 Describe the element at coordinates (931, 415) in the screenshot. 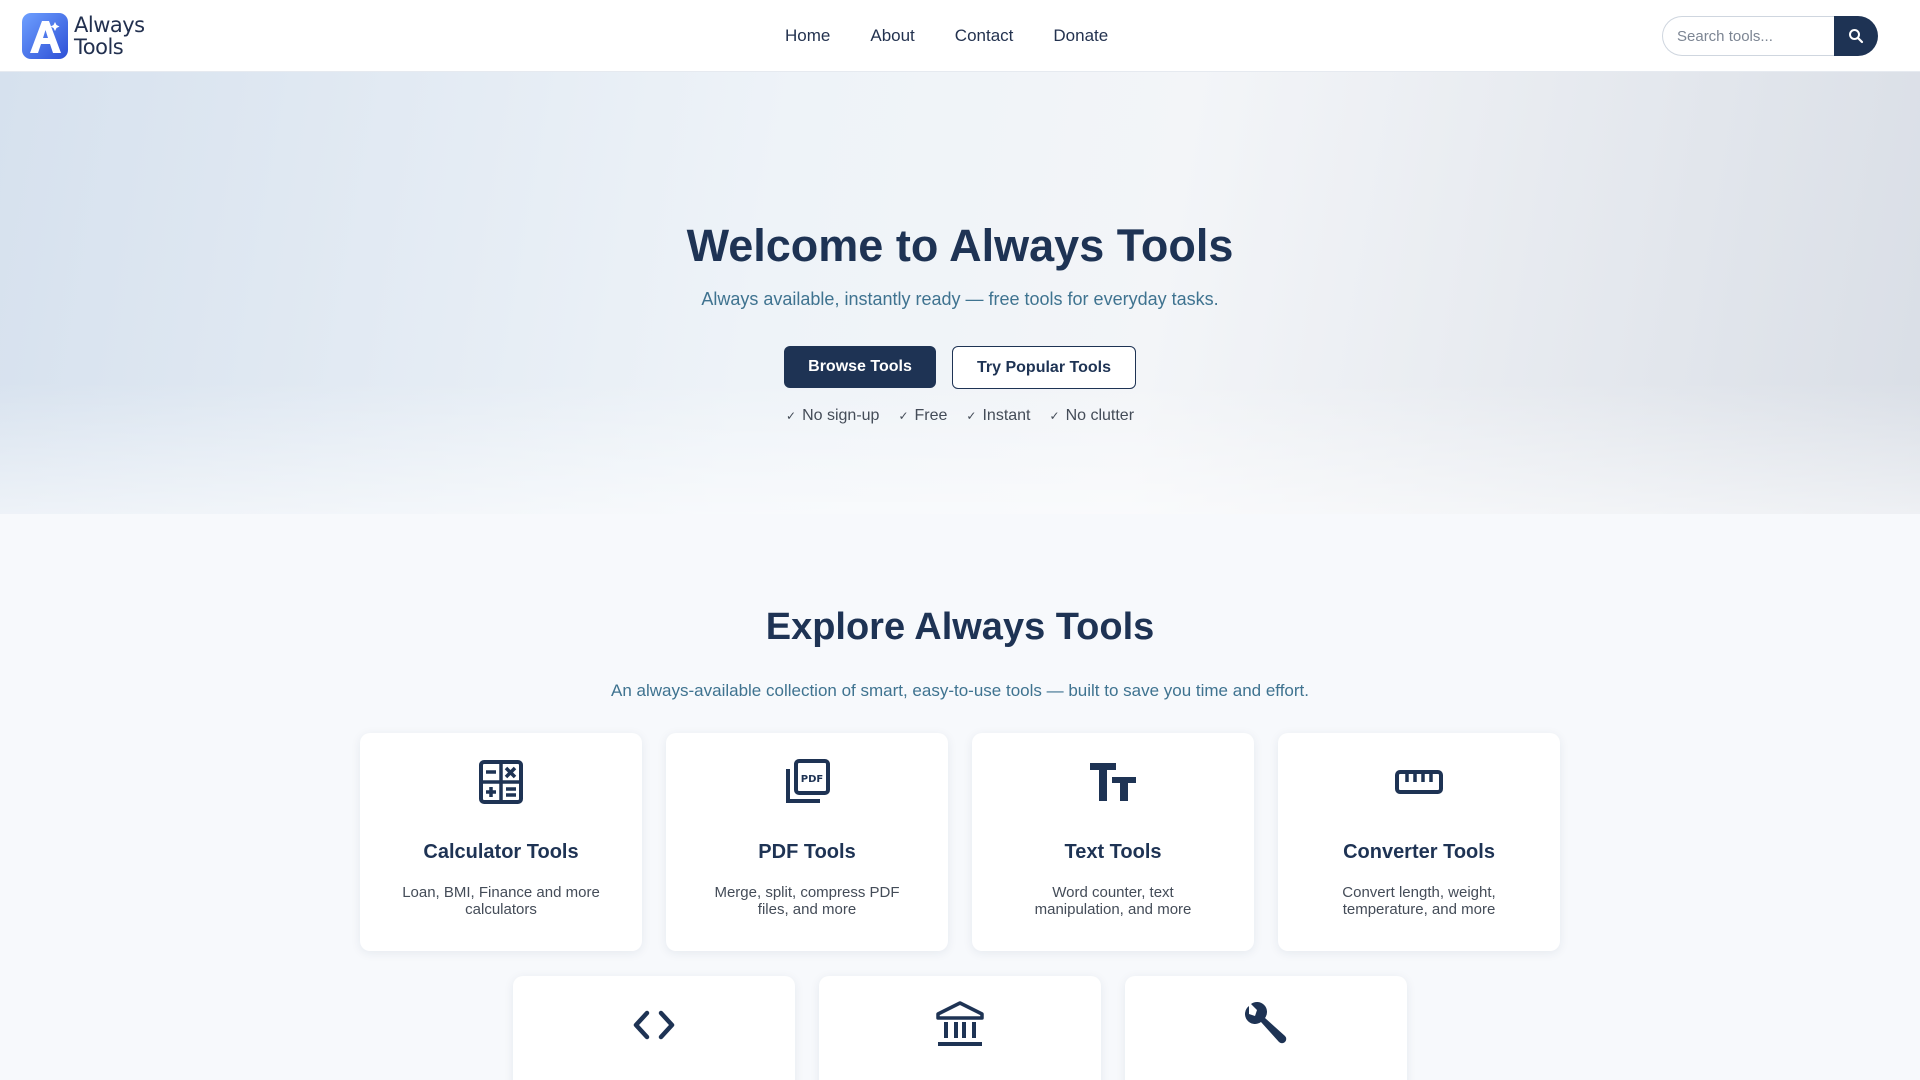

I see `perk-label: Free` at that location.